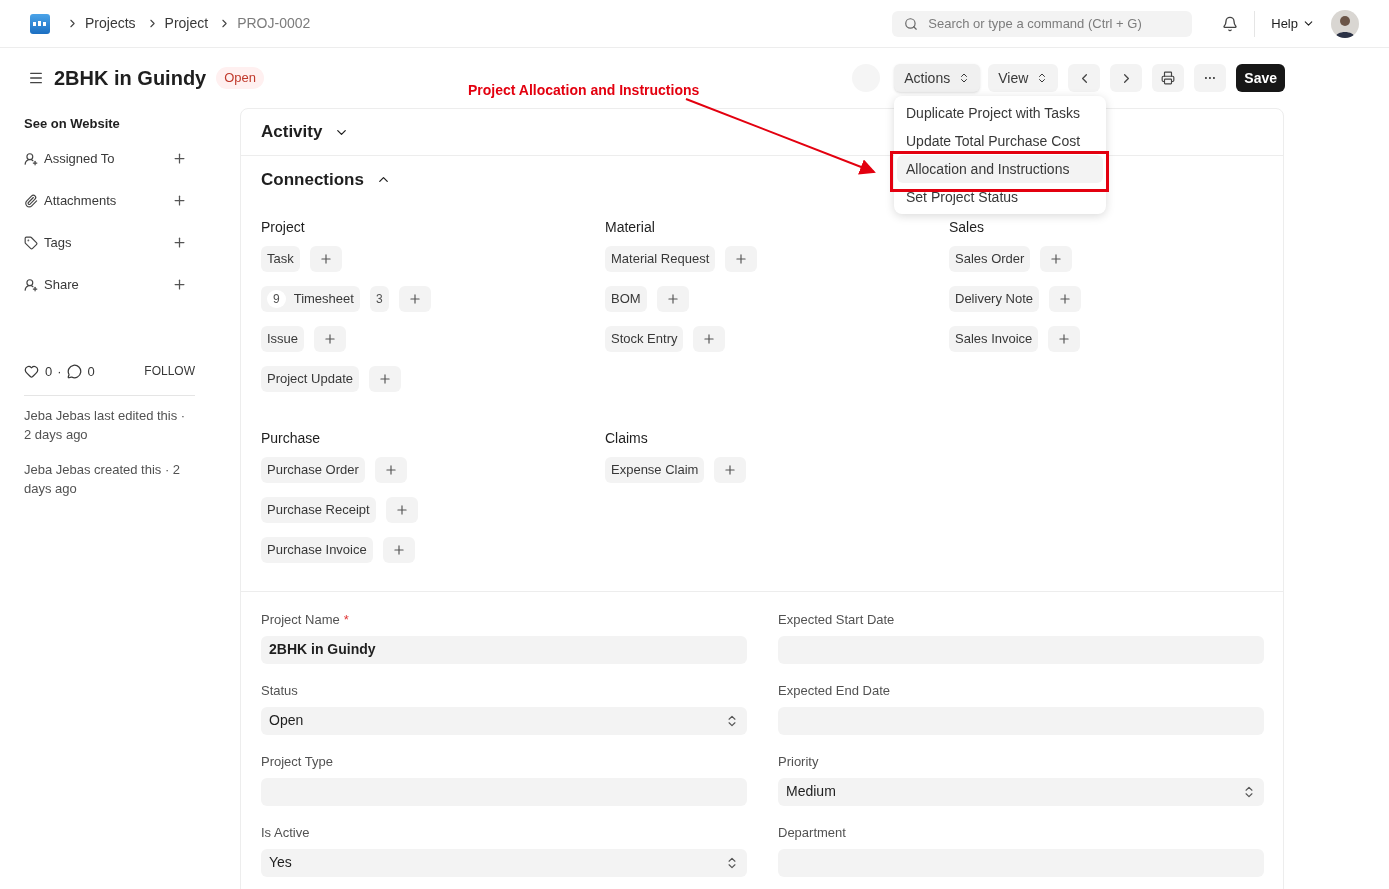 The height and width of the screenshot is (889, 1389). Describe the element at coordinates (49, 371) in the screenshot. I see `like-count: 0` at that location.